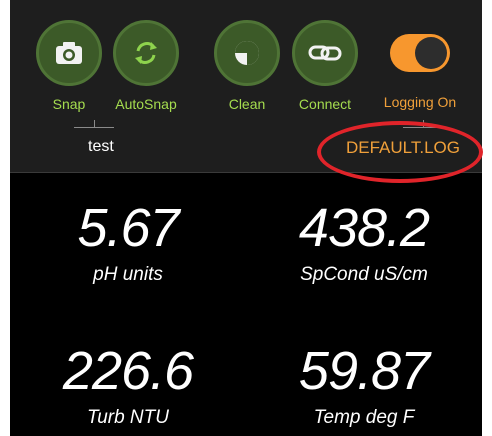 The image size is (492, 436). I want to click on reading-temperature: 59.87 Temp deg F, so click(364, 385).